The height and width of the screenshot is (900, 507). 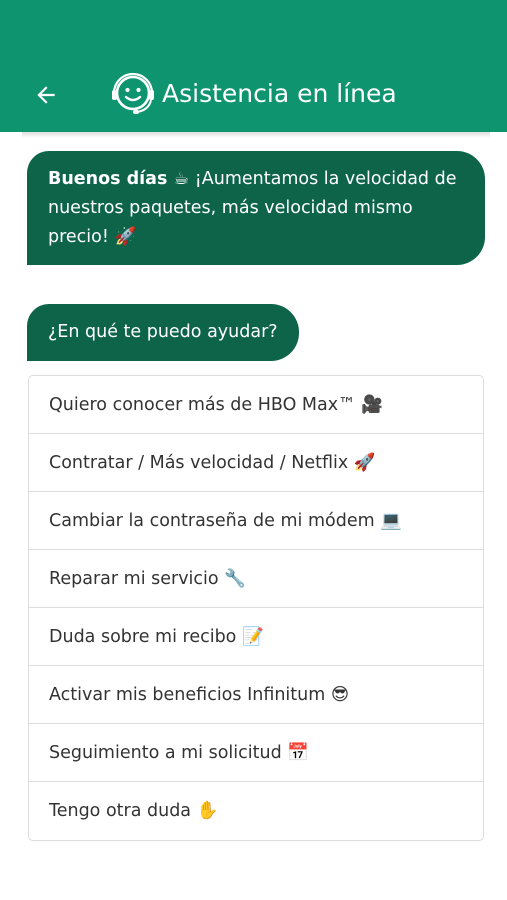 I want to click on question-message: ¿En qué te puedo ayudar?, so click(x=163, y=332).